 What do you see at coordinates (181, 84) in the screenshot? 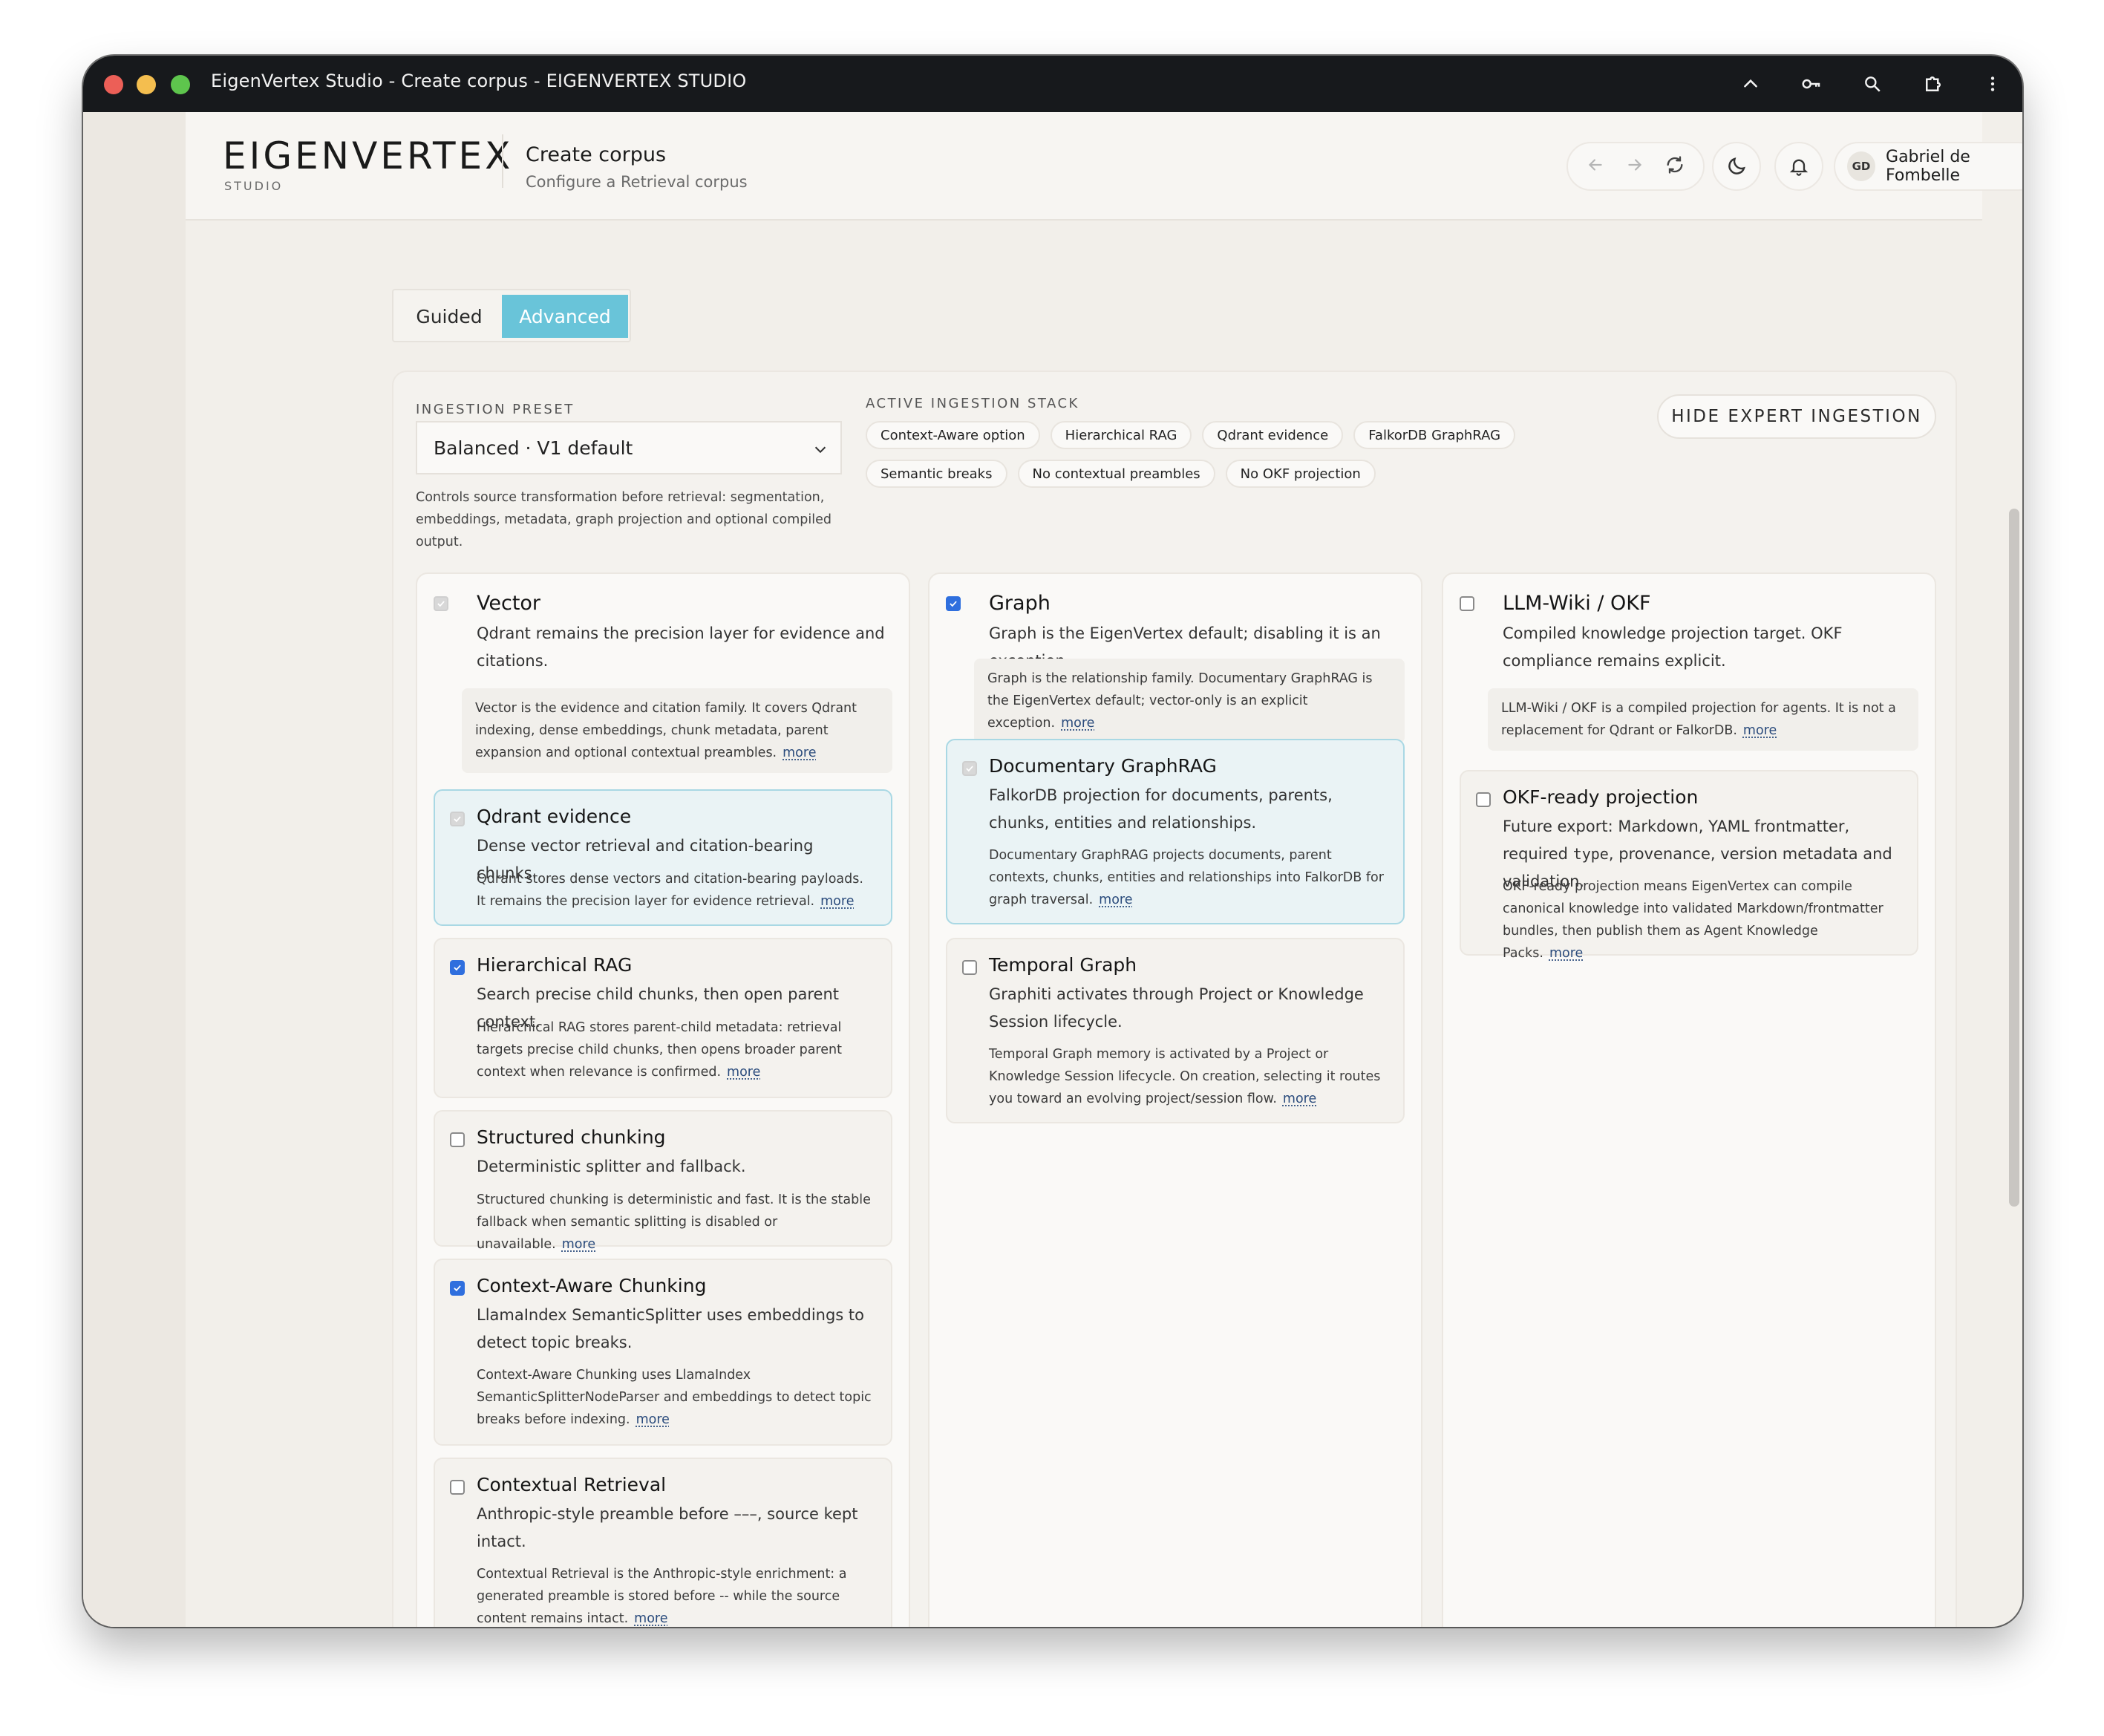
I see `maximize-window-button` at bounding box center [181, 84].